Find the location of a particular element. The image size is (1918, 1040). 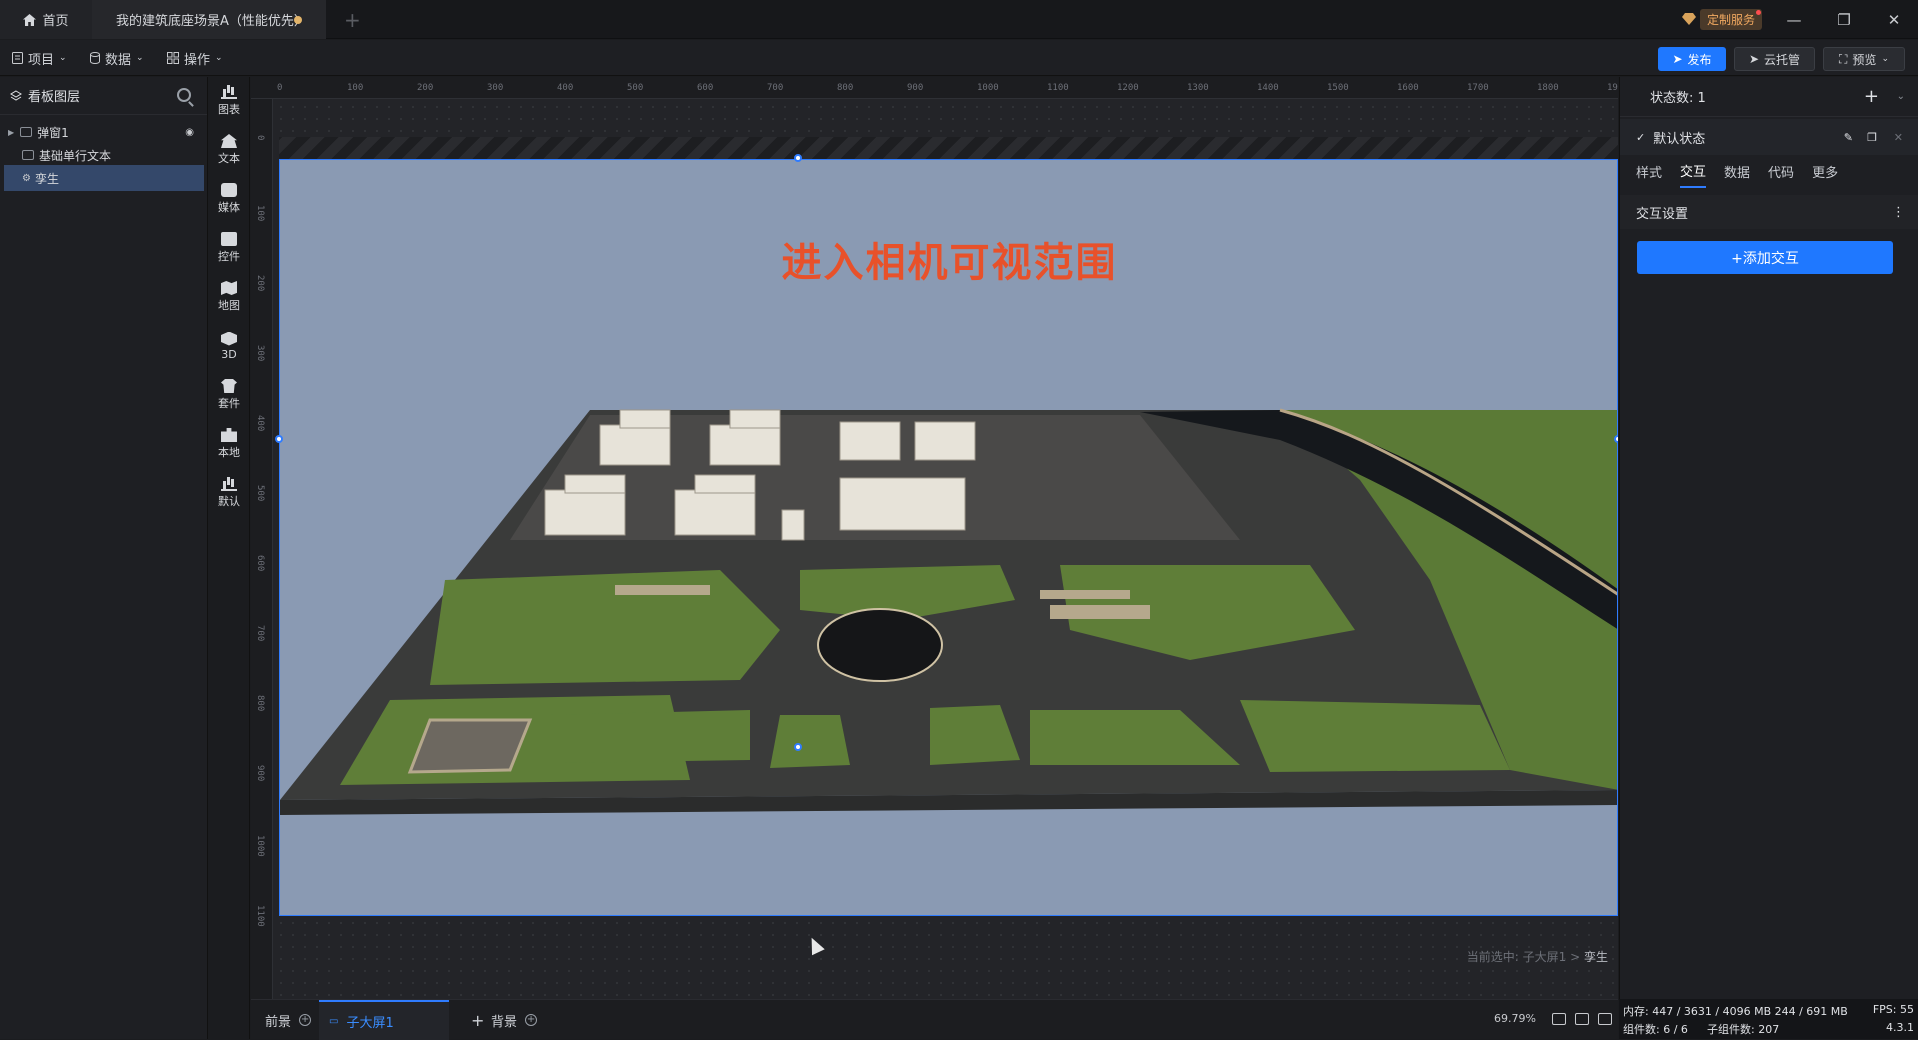

kit-icon is located at coordinates (229, 386).